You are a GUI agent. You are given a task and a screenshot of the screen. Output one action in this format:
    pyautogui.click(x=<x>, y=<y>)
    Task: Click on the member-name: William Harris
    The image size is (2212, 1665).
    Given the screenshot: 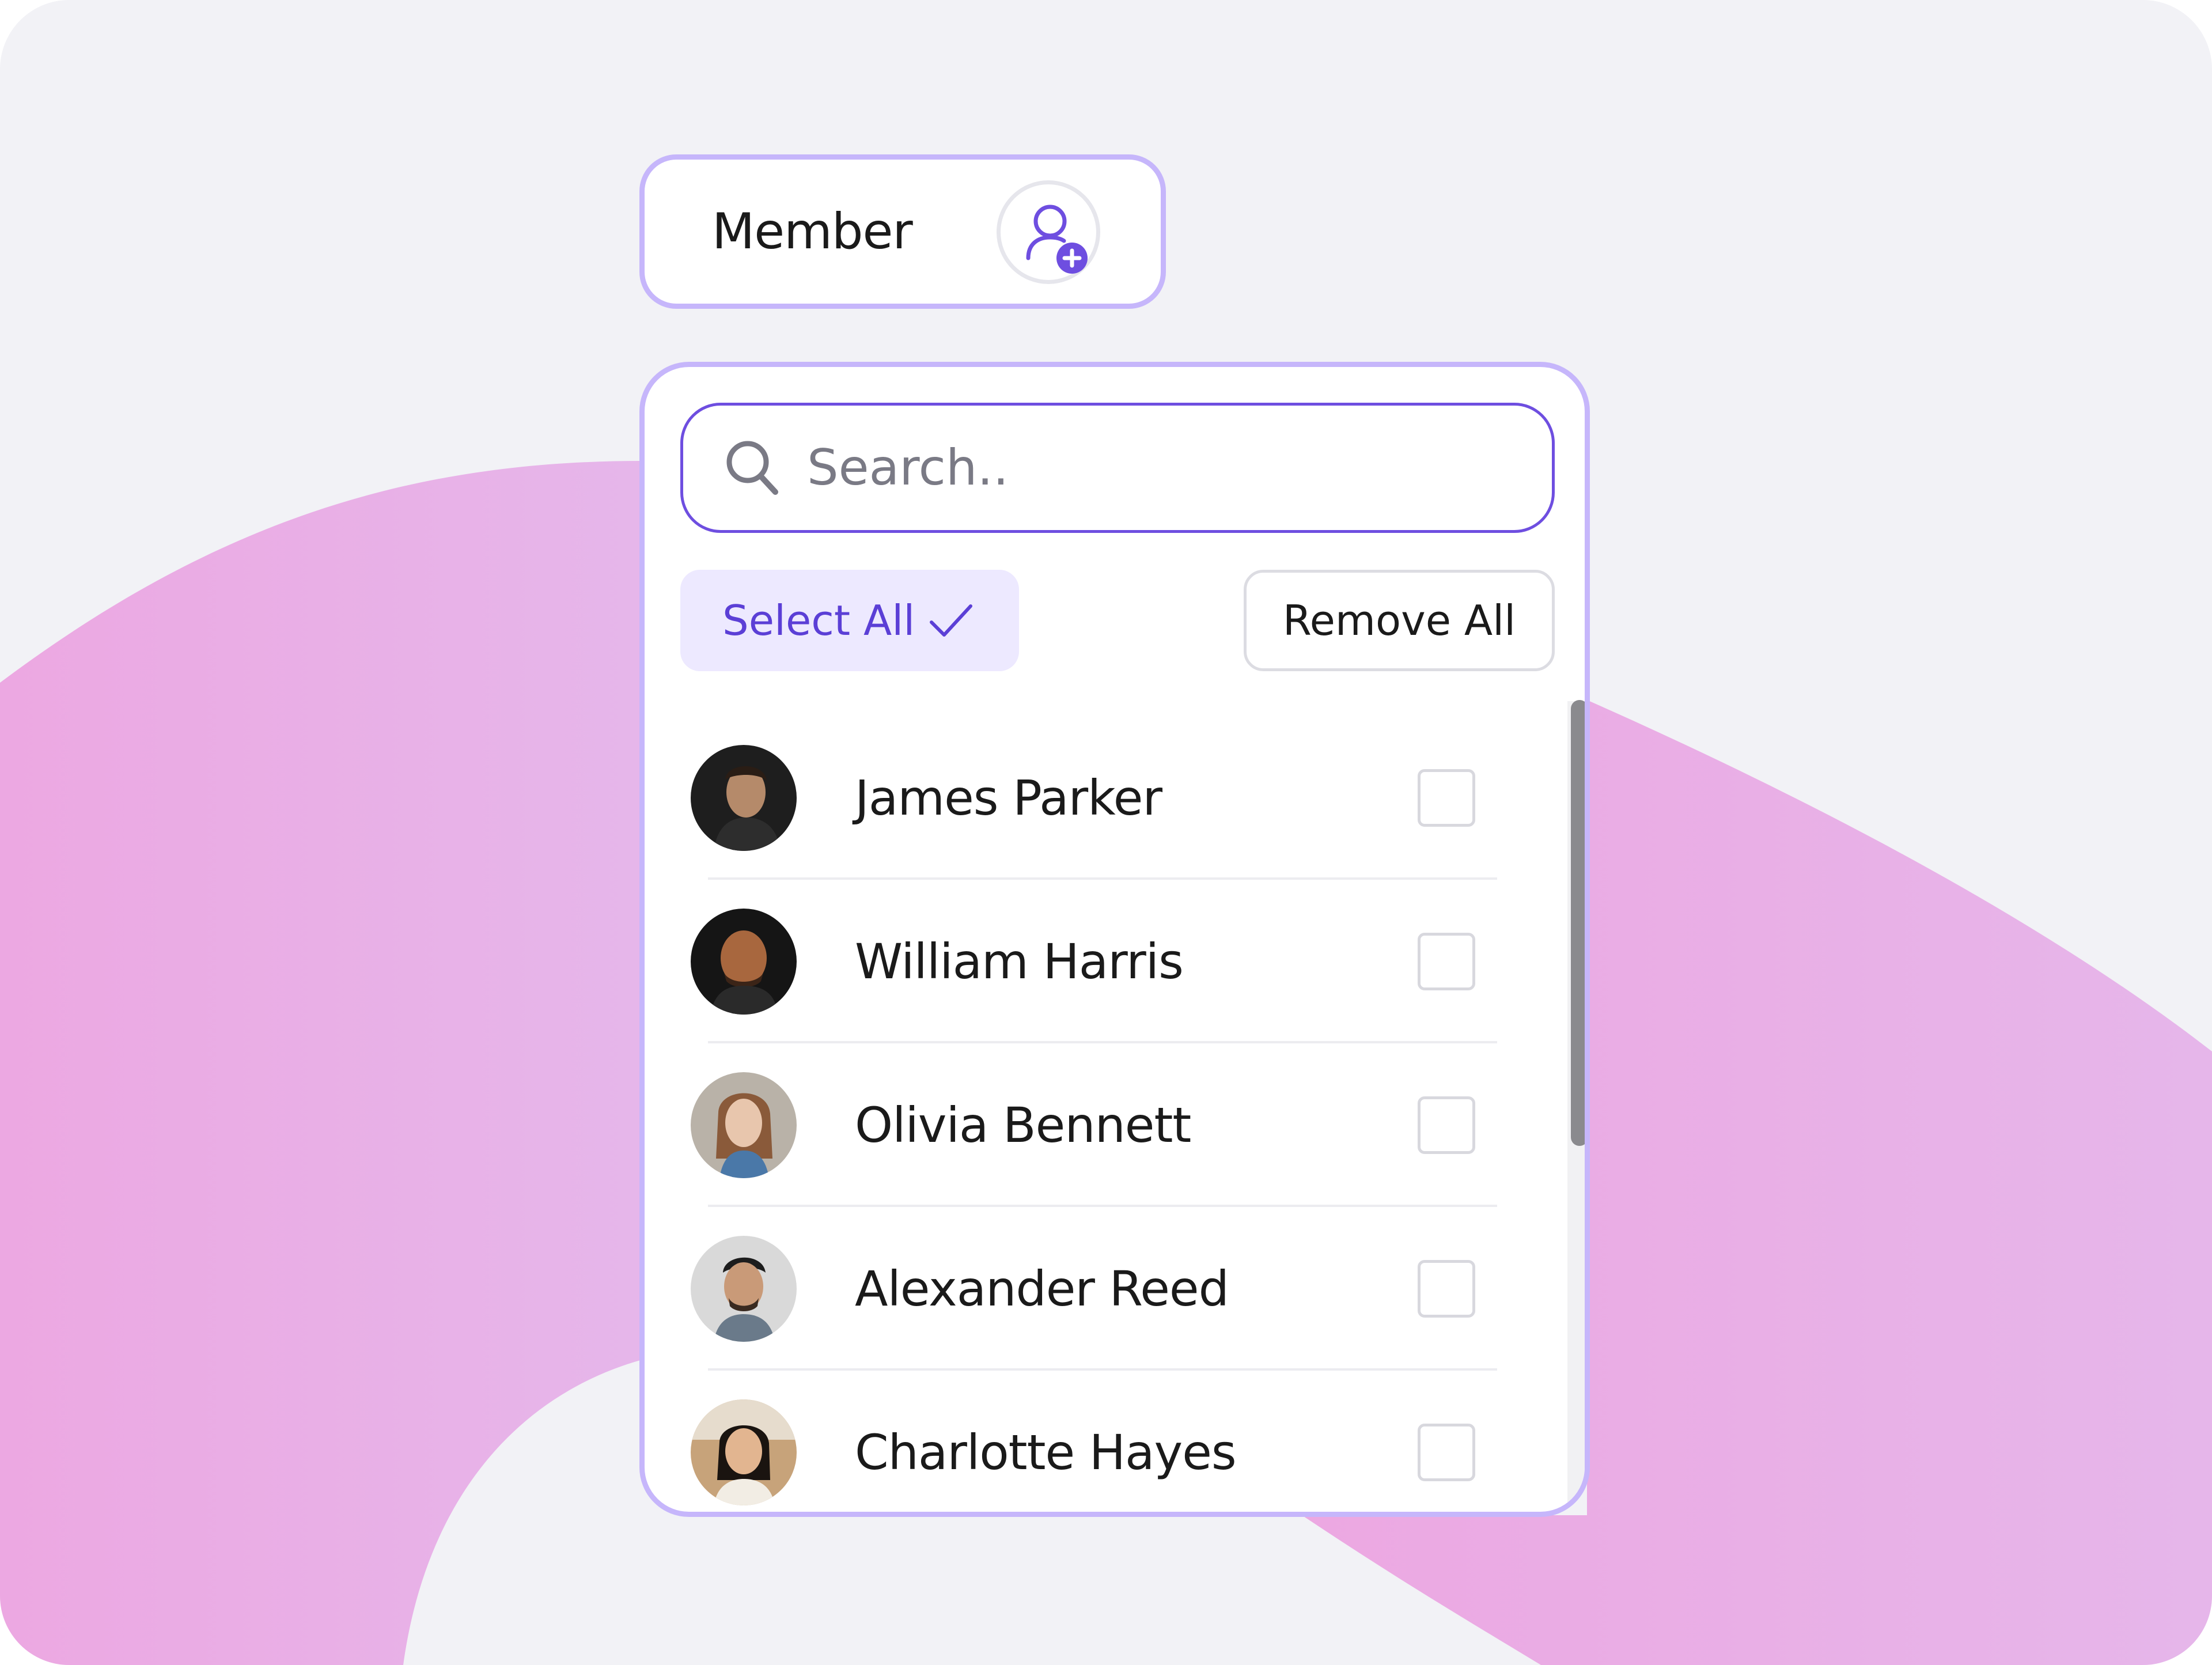 What is the action you would take?
    pyautogui.click(x=1019, y=961)
    